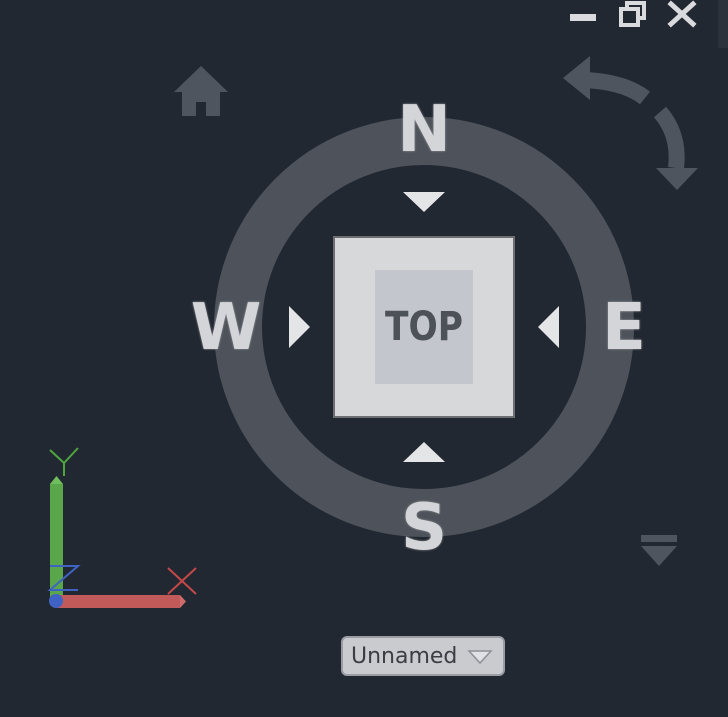 The image size is (728, 717). I want to click on y-axis-bar, so click(56, 542).